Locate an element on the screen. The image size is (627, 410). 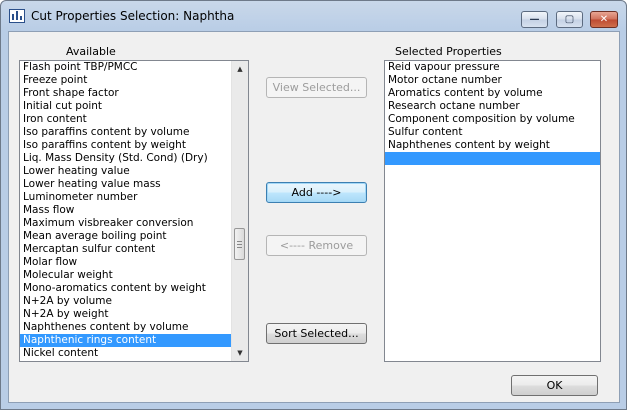
available-list-item: Mass flow is located at coordinates (134, 210).